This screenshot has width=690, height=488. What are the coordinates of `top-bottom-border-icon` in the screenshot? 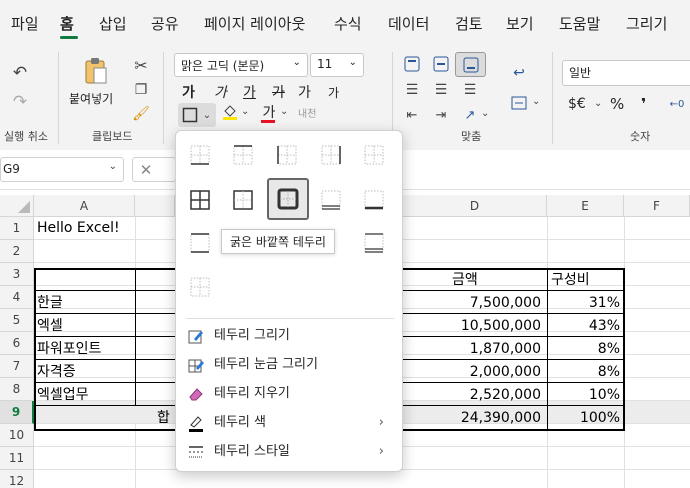 It's located at (200, 243).